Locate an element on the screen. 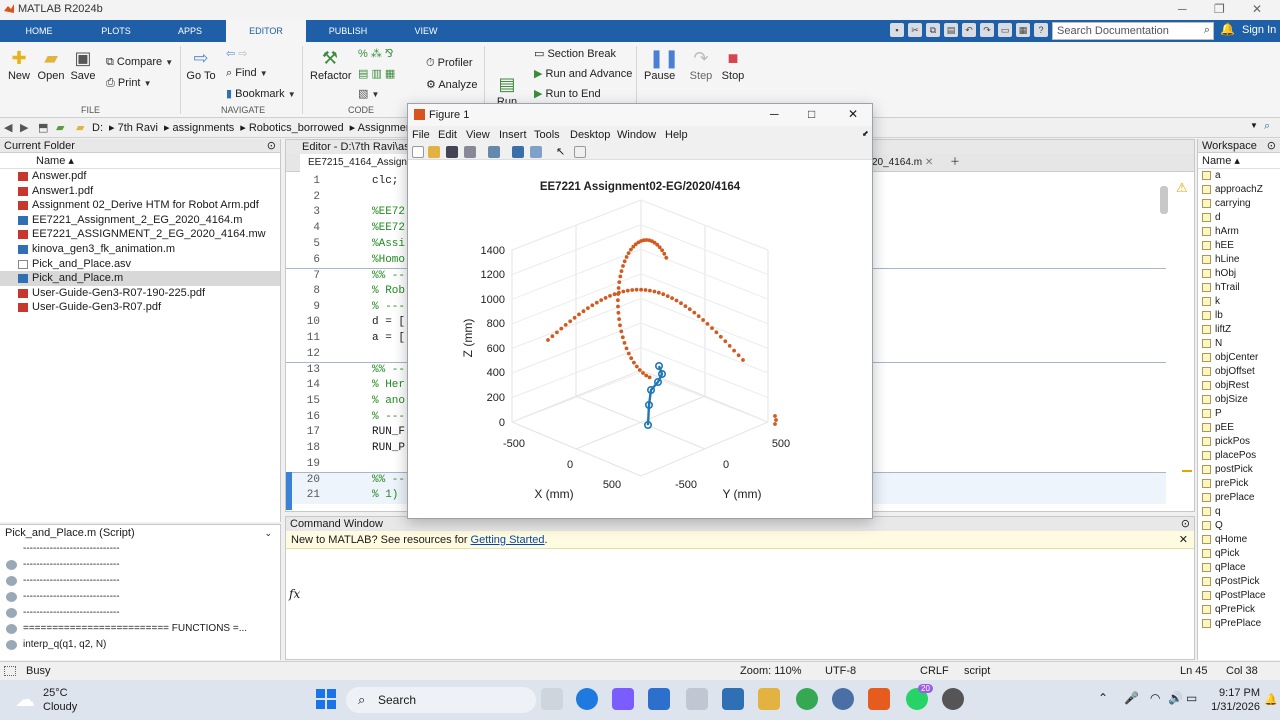 The width and height of the screenshot is (1280, 720). edge-browser-icon is located at coordinates (587, 699).